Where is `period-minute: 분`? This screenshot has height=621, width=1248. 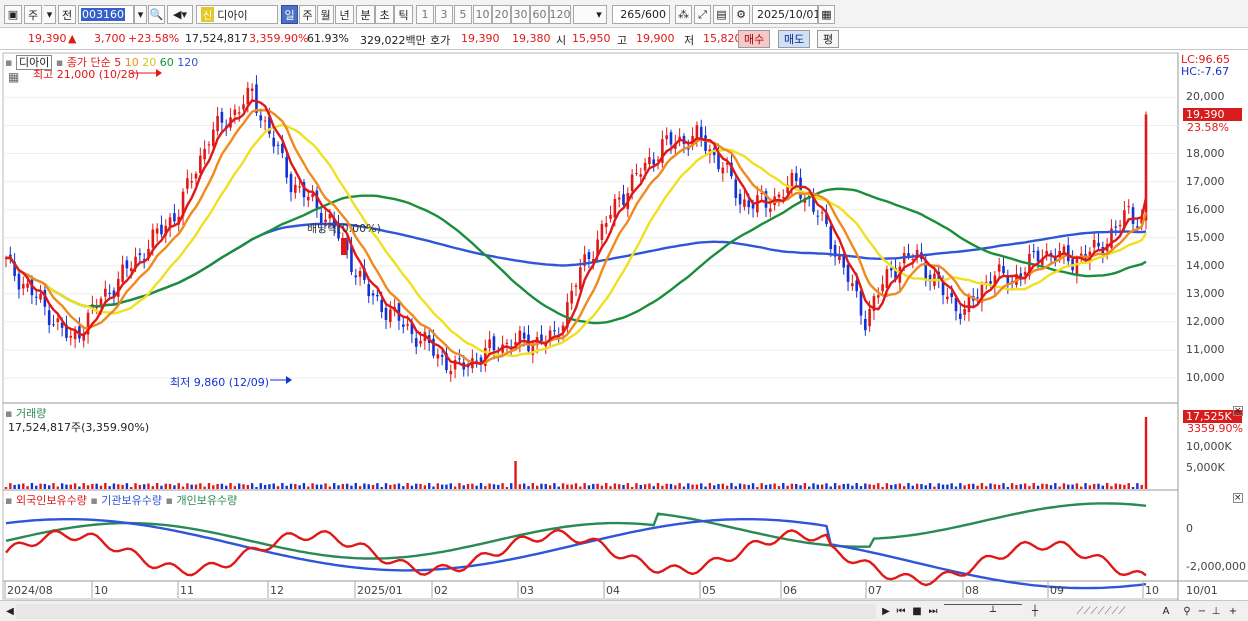
period-minute: 분 is located at coordinates (365, 14).